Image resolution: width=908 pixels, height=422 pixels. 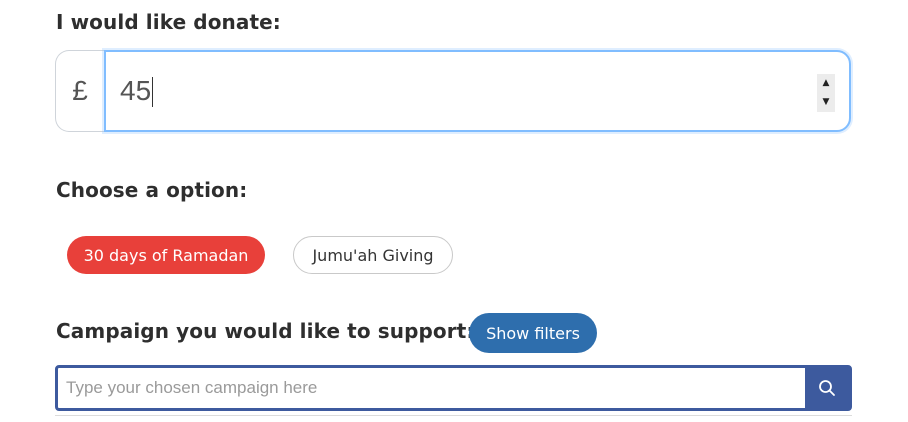 I want to click on campaign-search-input, so click(x=431, y=388).